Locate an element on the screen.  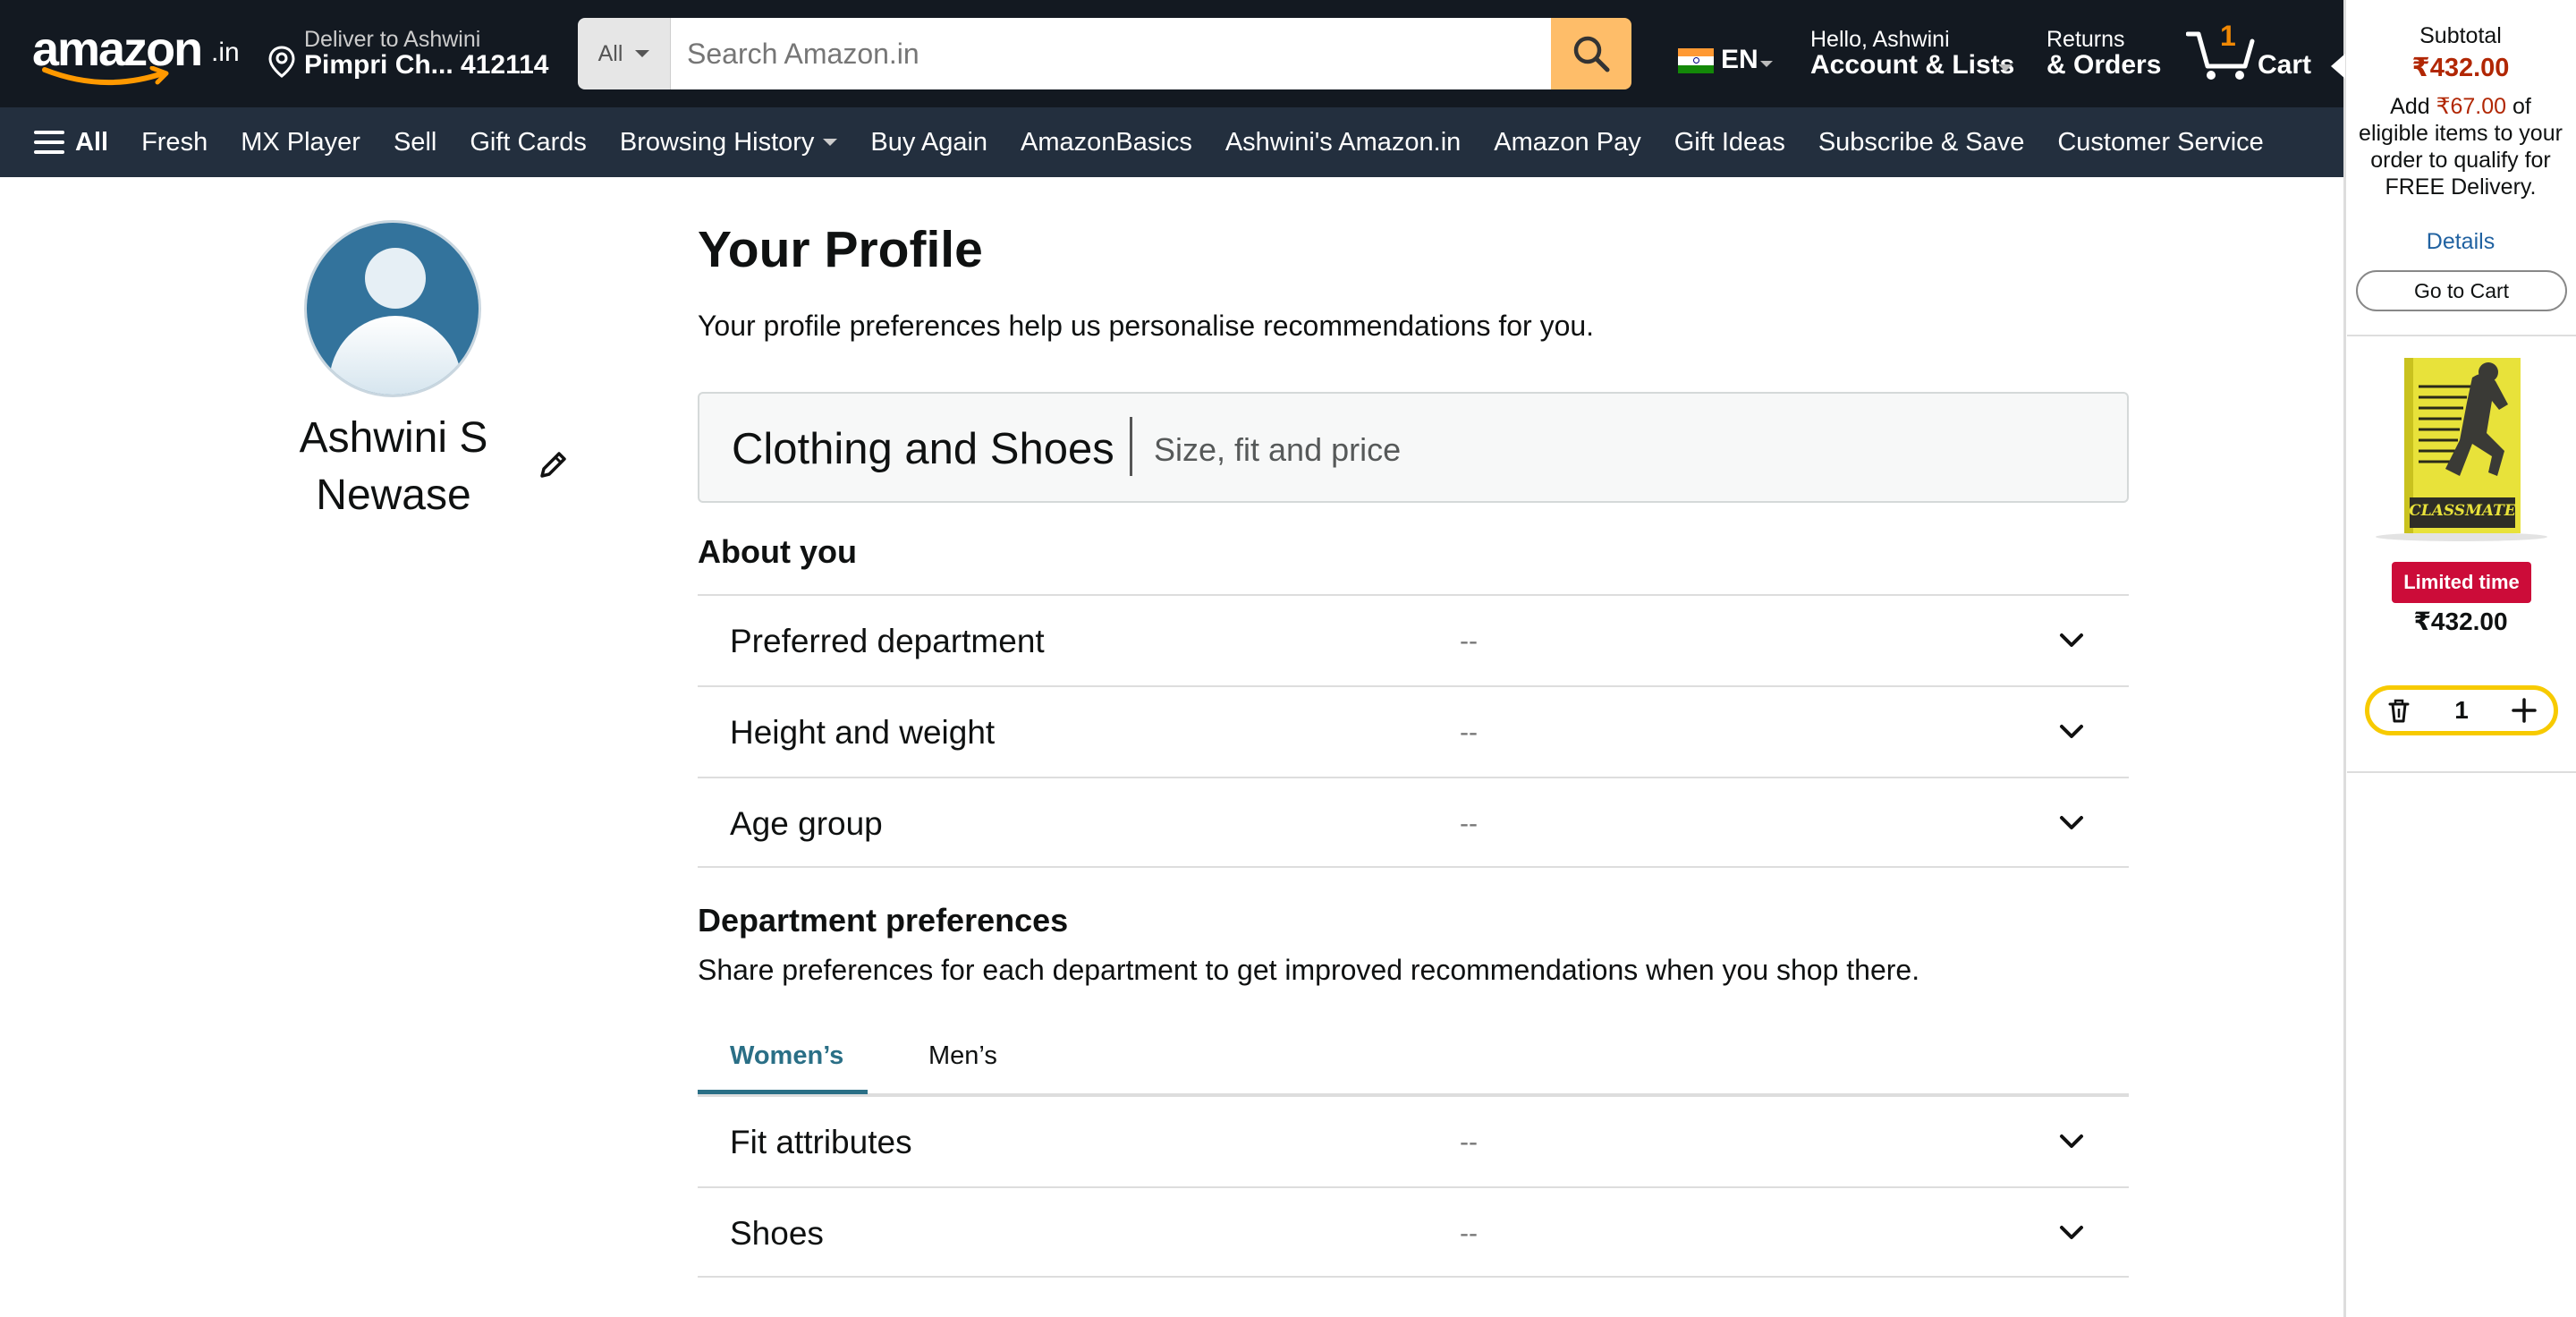
nav-item-amazon-pay: Amazon Pay is located at coordinates (1567, 142).